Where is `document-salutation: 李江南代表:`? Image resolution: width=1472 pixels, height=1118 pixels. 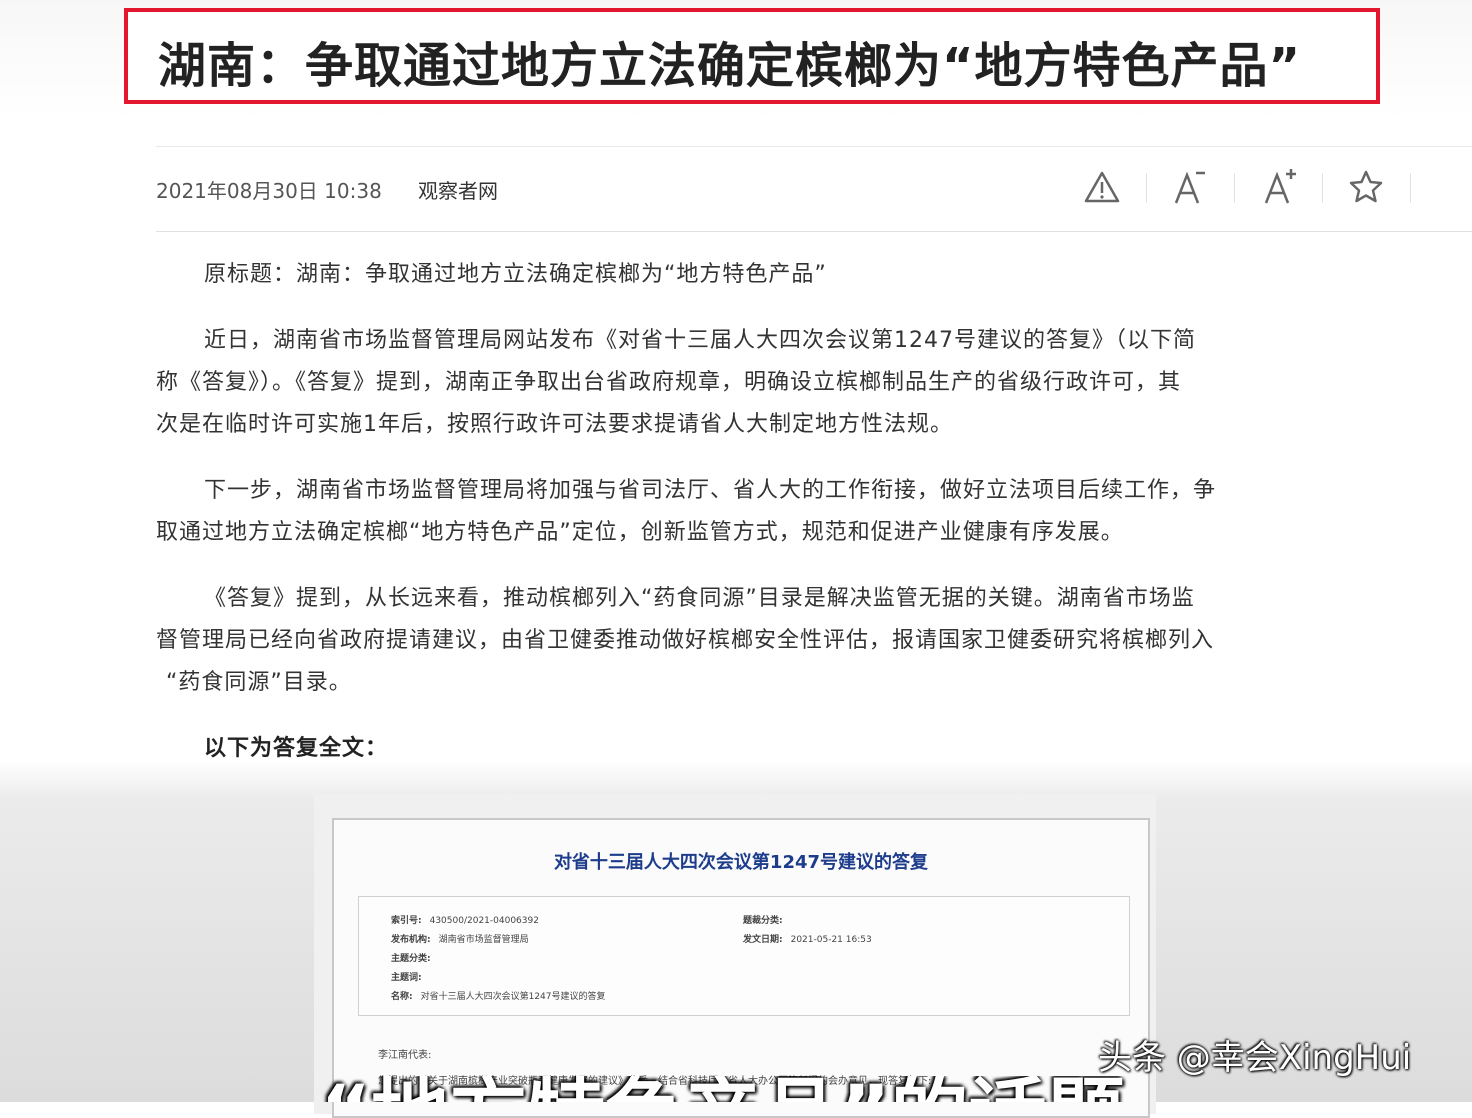
document-salutation: 李江南代表: is located at coordinates (405, 1055).